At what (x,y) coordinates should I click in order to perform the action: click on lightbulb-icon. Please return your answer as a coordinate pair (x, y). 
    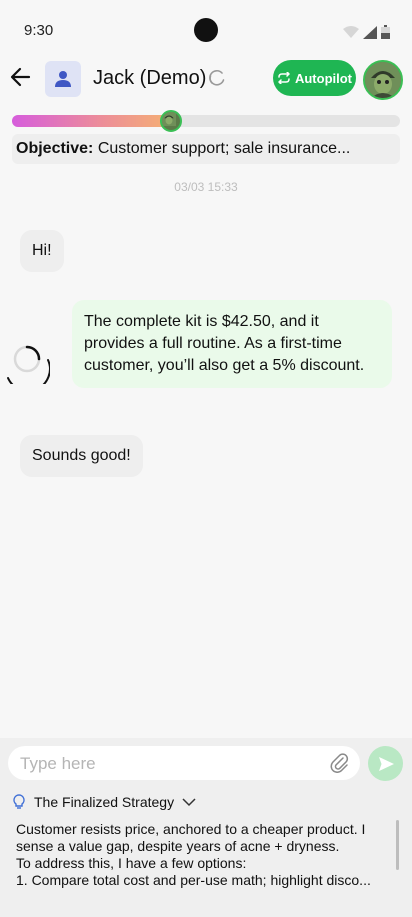
    Looking at the image, I should click on (19, 801).